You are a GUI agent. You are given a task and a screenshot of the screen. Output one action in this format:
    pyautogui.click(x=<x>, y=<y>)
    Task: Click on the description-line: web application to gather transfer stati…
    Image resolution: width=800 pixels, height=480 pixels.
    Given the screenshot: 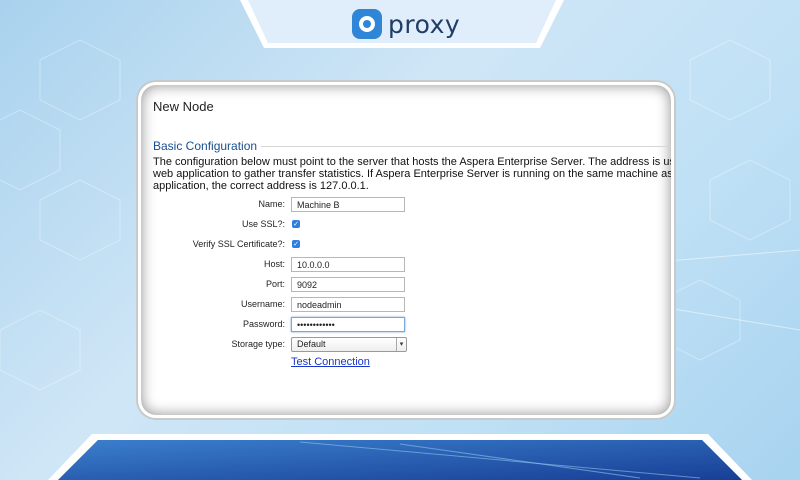 What is the action you would take?
    pyautogui.click(x=413, y=174)
    